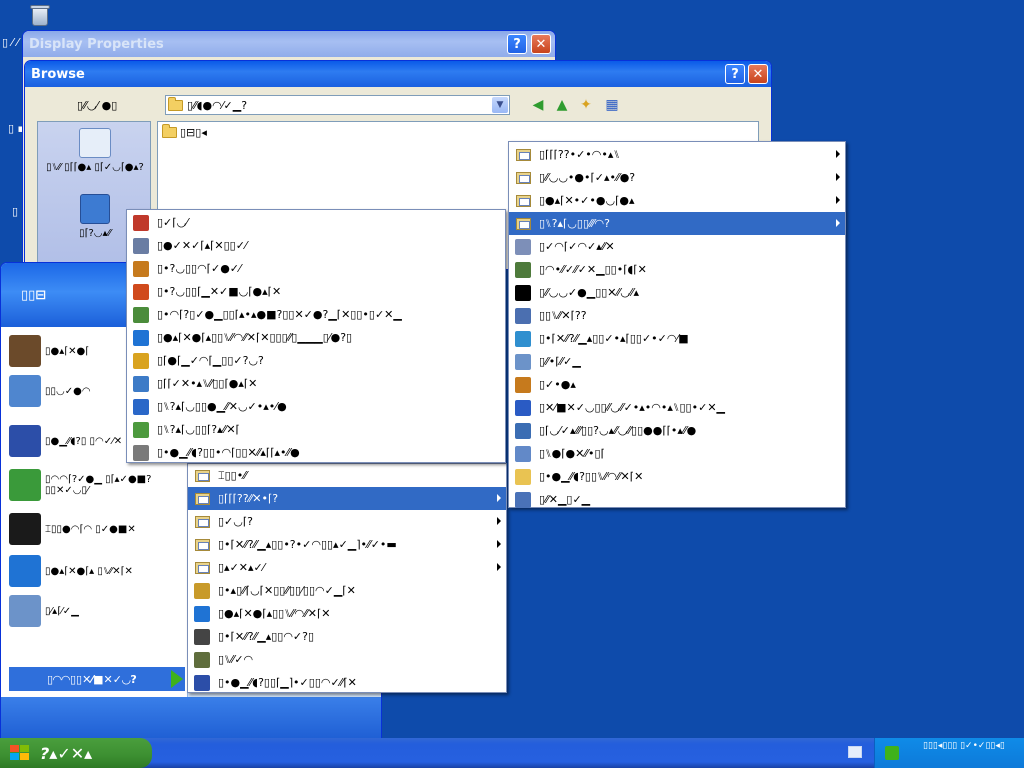 The image size is (1024, 768). Describe the element at coordinates (10, 42) in the screenshot. I see `desktop-icon-label: ▯ ⁄ ⁄` at that location.